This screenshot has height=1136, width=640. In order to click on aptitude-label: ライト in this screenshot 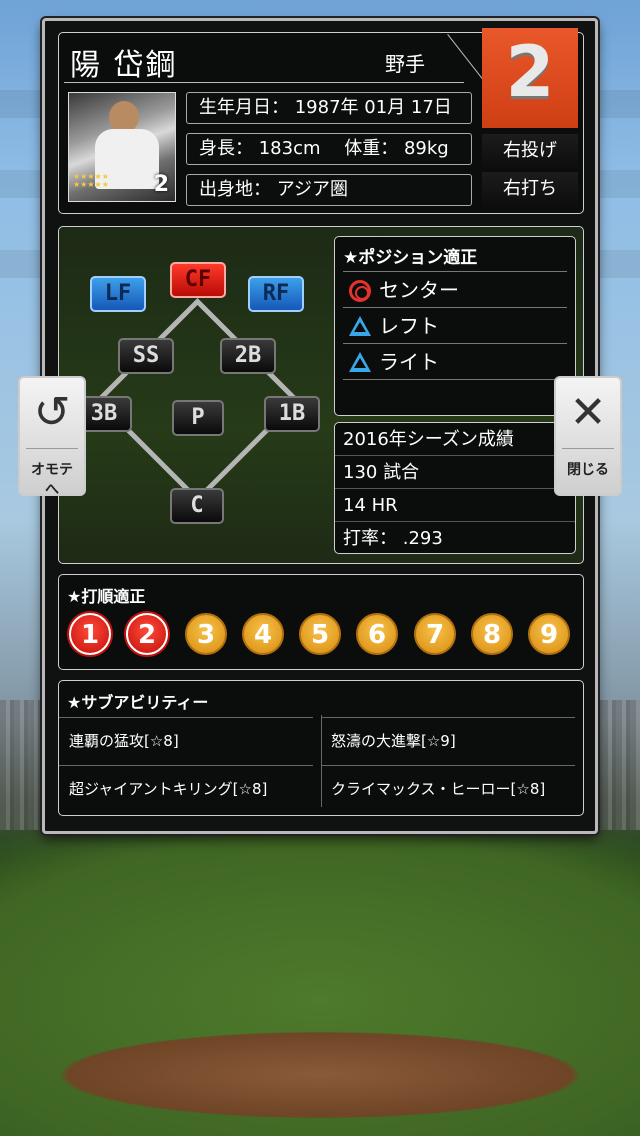, I will do `click(409, 362)`.